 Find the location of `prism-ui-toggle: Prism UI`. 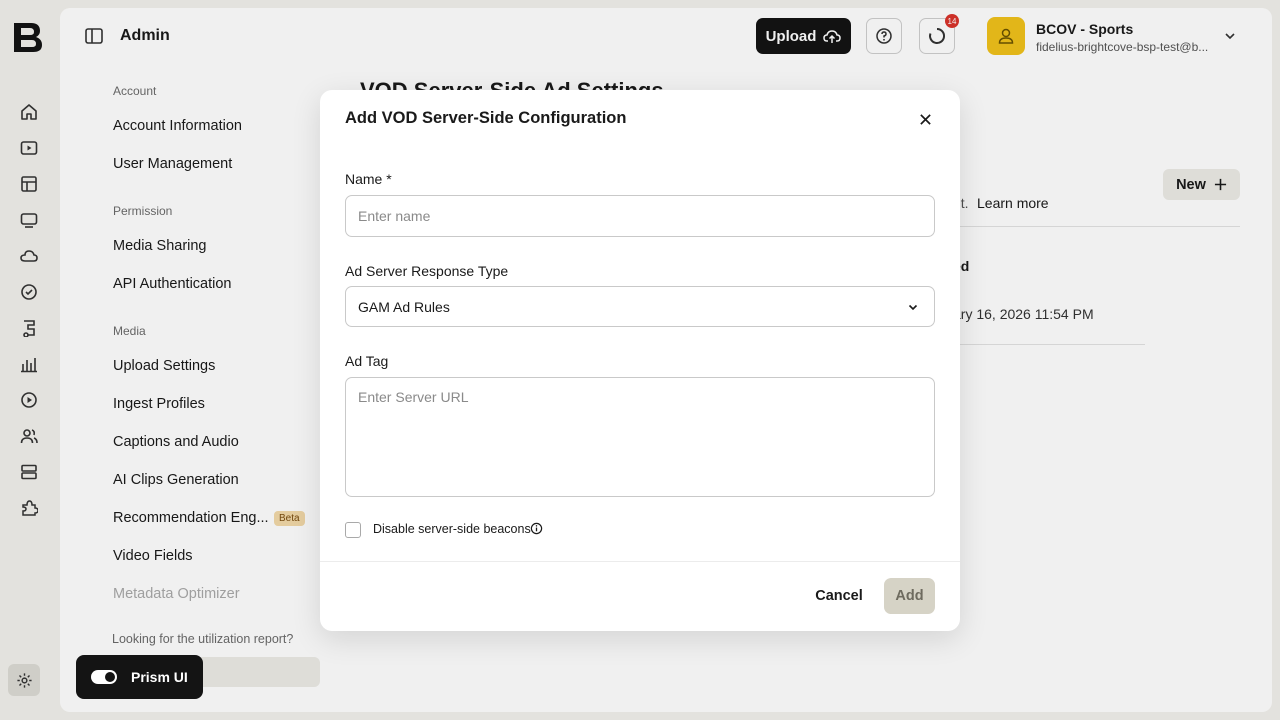

prism-ui-toggle: Prism UI is located at coordinates (139, 677).